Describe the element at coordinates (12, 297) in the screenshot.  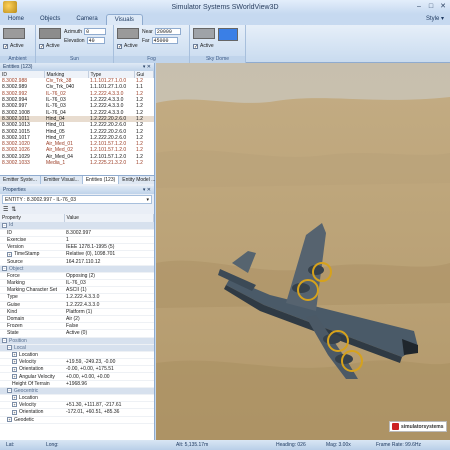
I see `property-key-label: Type` at that location.